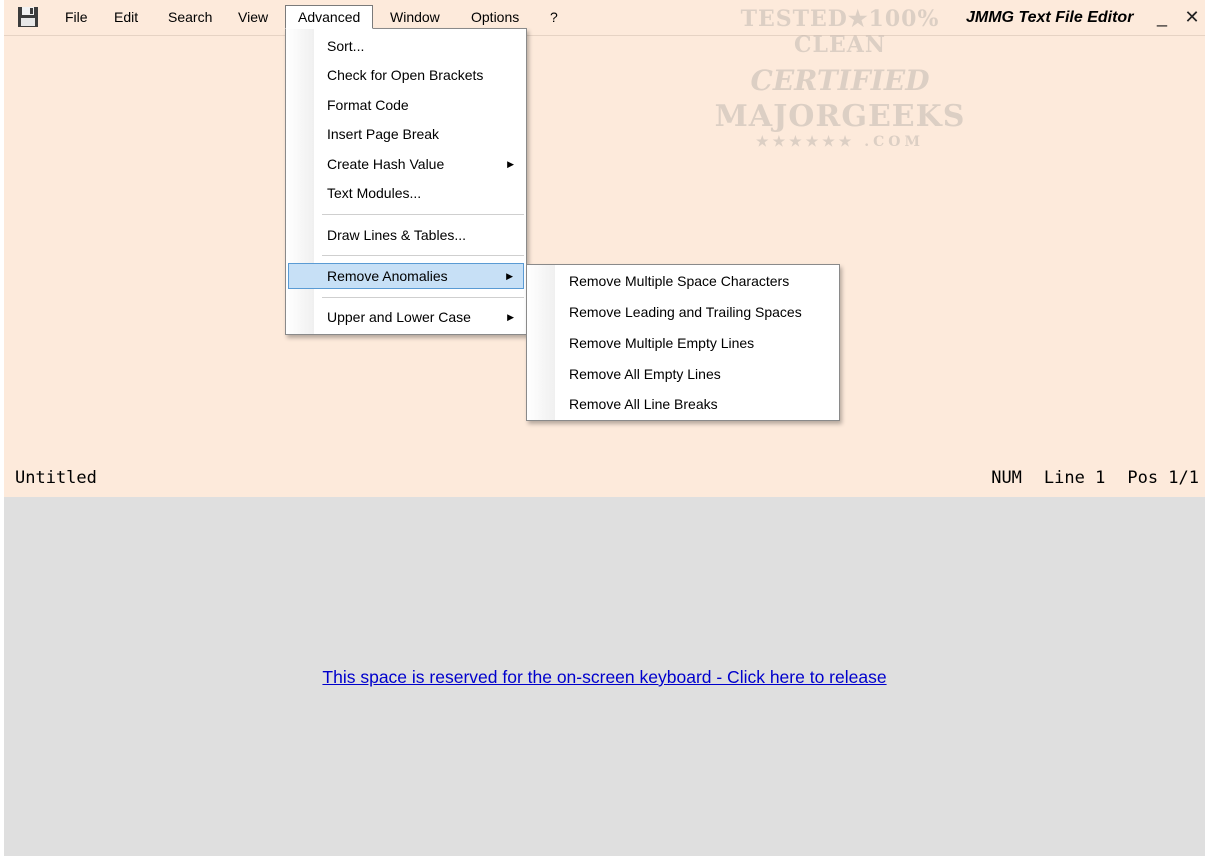  I want to click on menu-item-upper-lower-case: Upper and Lower Case ▶, so click(406, 317).